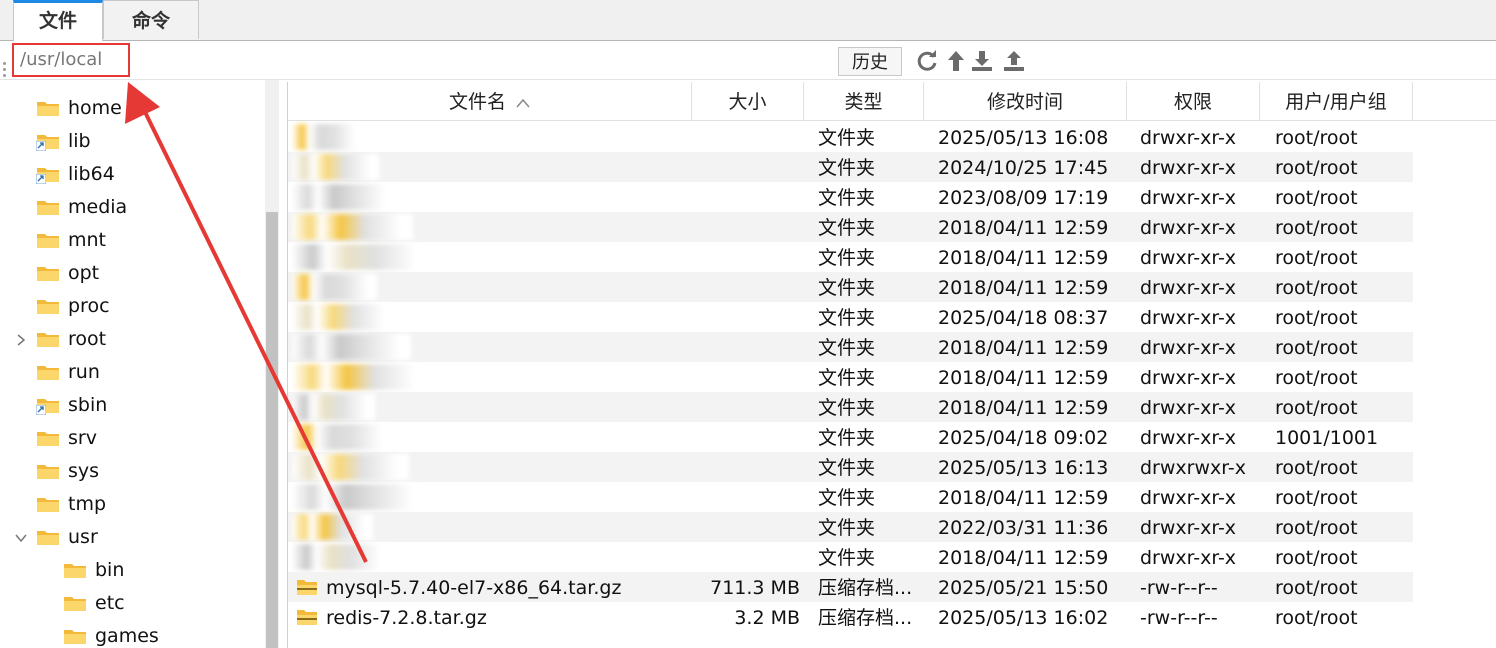 This screenshot has width=1496, height=648. Describe the element at coordinates (767, 618) in the screenshot. I see `file-size: 3.2 MB` at that location.